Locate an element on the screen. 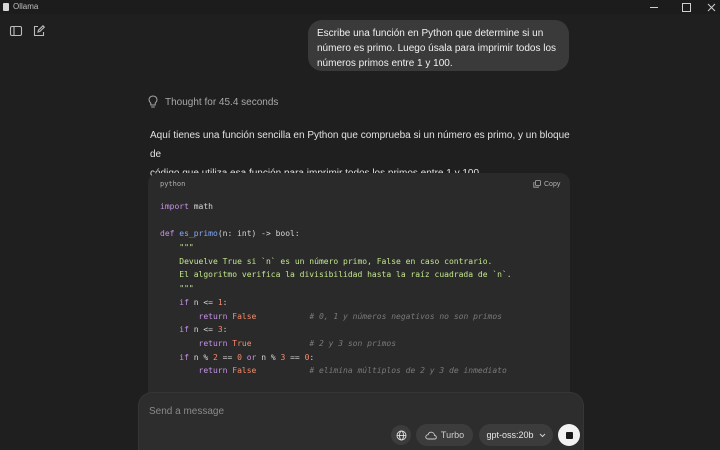  code-line: return True # 2 y 3 son primos is located at coordinates (278, 343).